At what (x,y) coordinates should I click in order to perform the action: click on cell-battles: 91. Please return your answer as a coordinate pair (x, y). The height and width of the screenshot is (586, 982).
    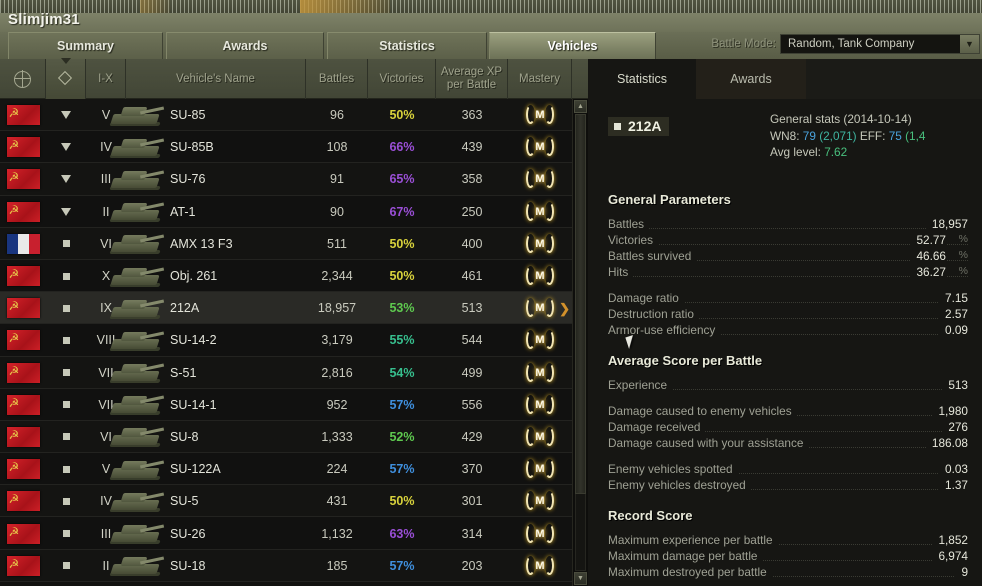
    Looking at the image, I should click on (337, 179).